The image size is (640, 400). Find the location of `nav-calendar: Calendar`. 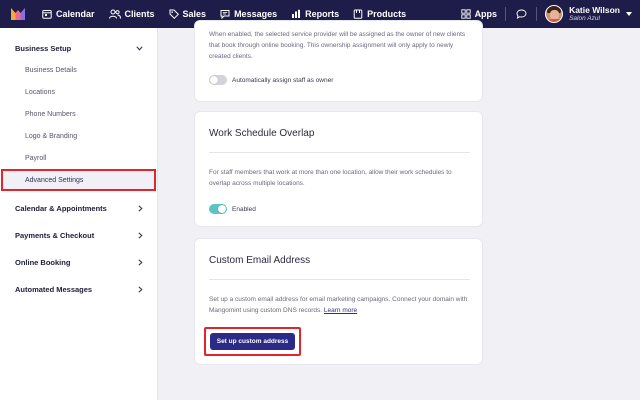

nav-calendar: Calendar is located at coordinates (68, 14).